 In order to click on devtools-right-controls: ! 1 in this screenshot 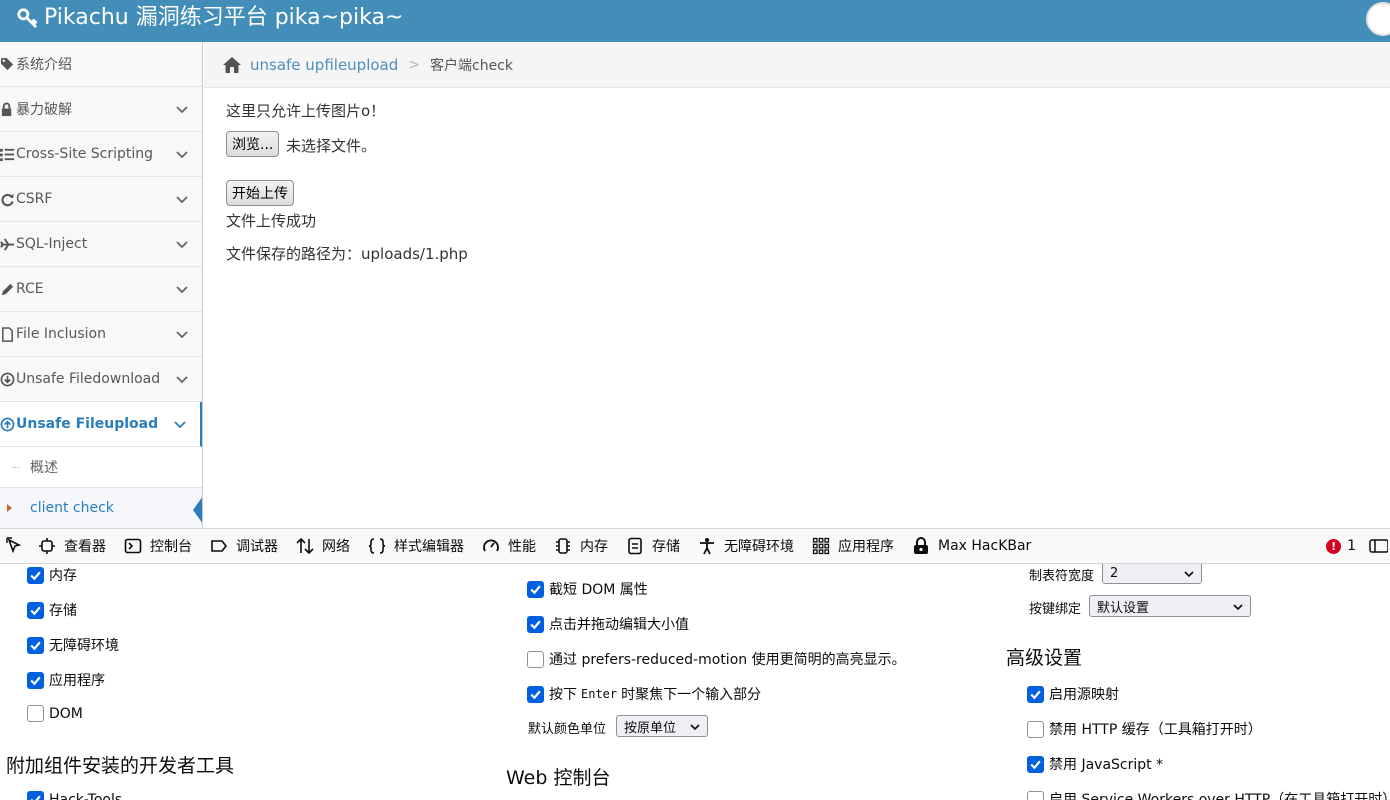, I will do `click(1358, 546)`.